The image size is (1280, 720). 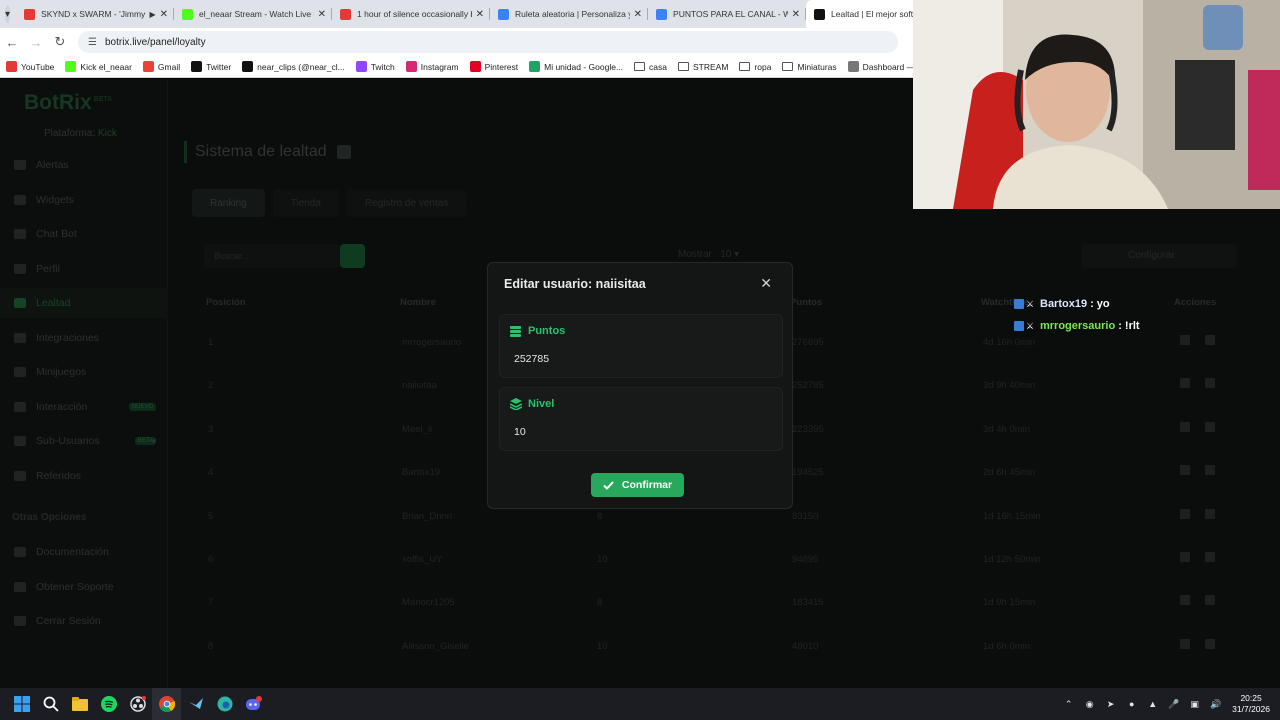 I want to click on chrome-icon, so click(x=166, y=704).